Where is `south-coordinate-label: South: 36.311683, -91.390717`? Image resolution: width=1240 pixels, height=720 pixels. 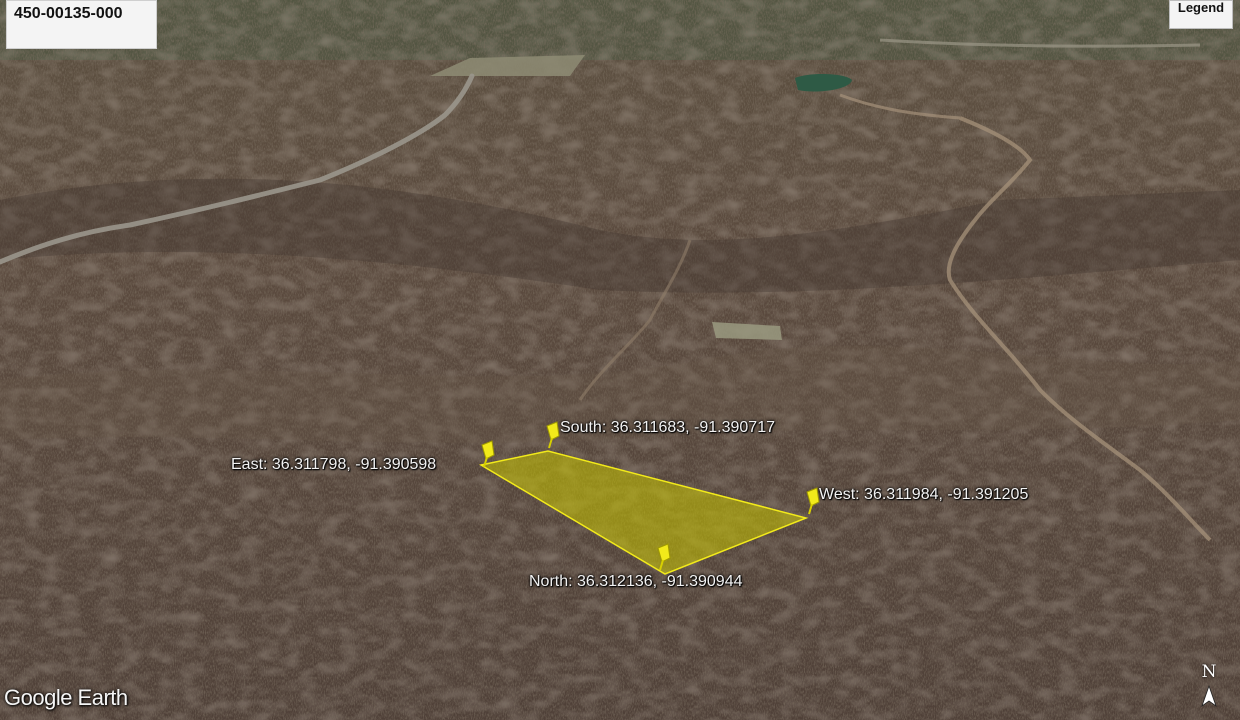
south-coordinate-label: South: 36.311683, -91.390717 is located at coordinates (667, 427).